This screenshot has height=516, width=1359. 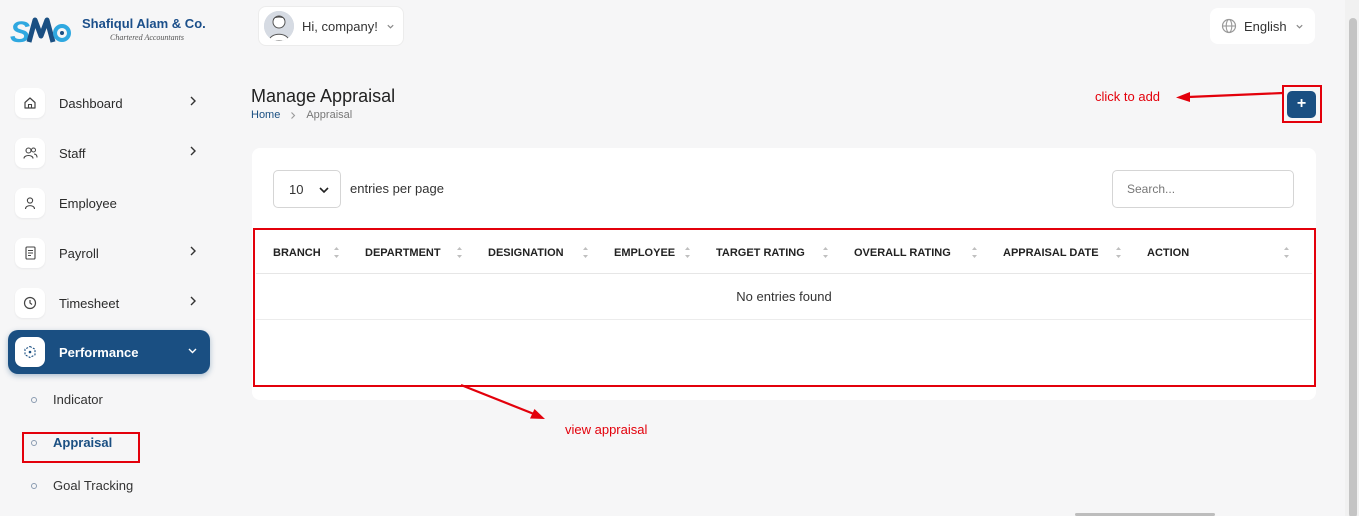 What do you see at coordinates (1235, 95) in the screenshot?
I see `arrow-to-note-add` at bounding box center [1235, 95].